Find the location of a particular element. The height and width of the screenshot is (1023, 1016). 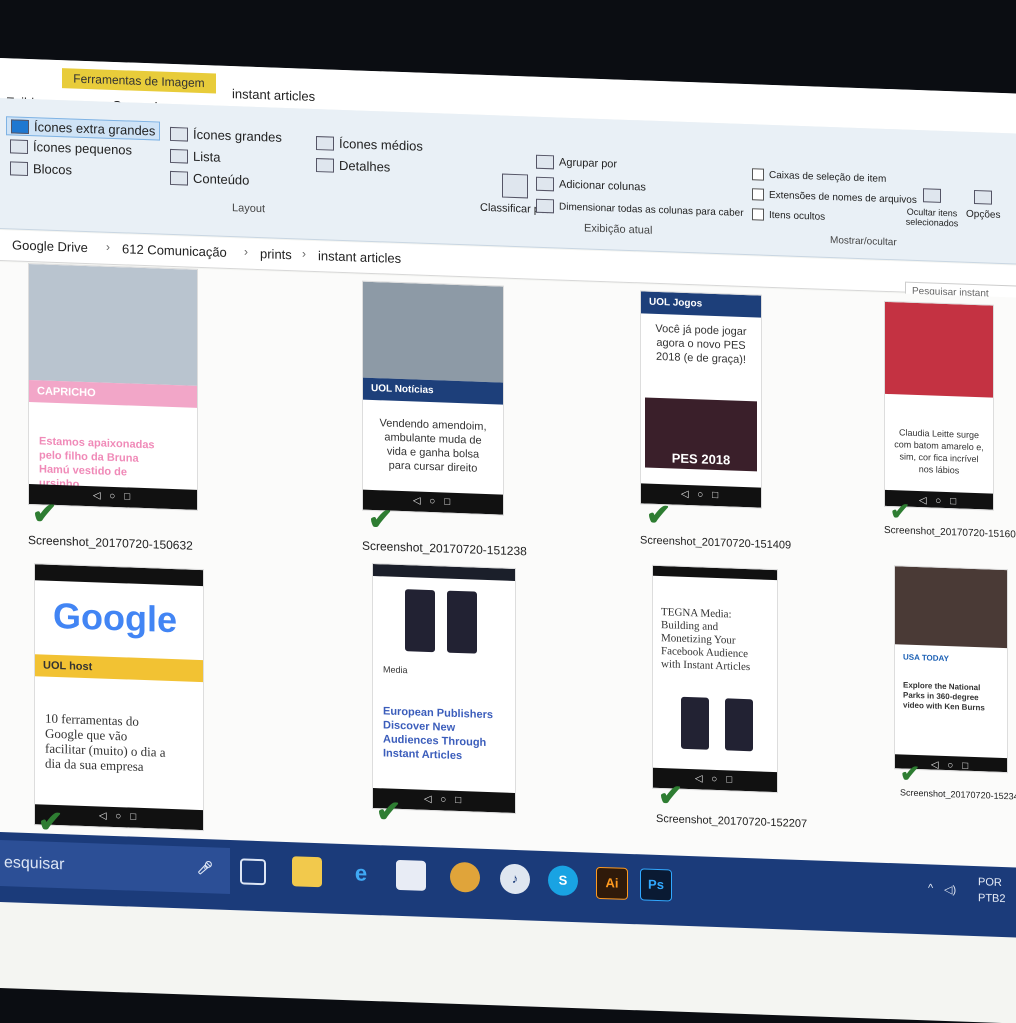

brand-label: USA TODAY is located at coordinates (926, 658).